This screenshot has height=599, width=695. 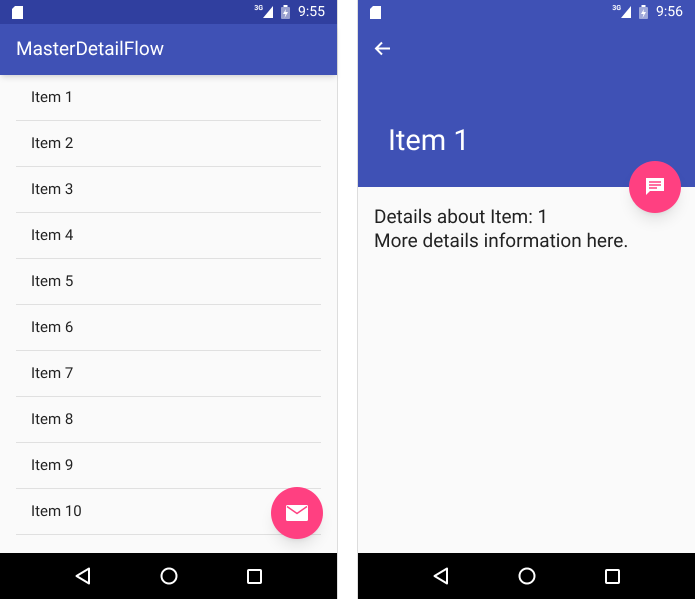 I want to click on list-item: Item 4, so click(x=52, y=235).